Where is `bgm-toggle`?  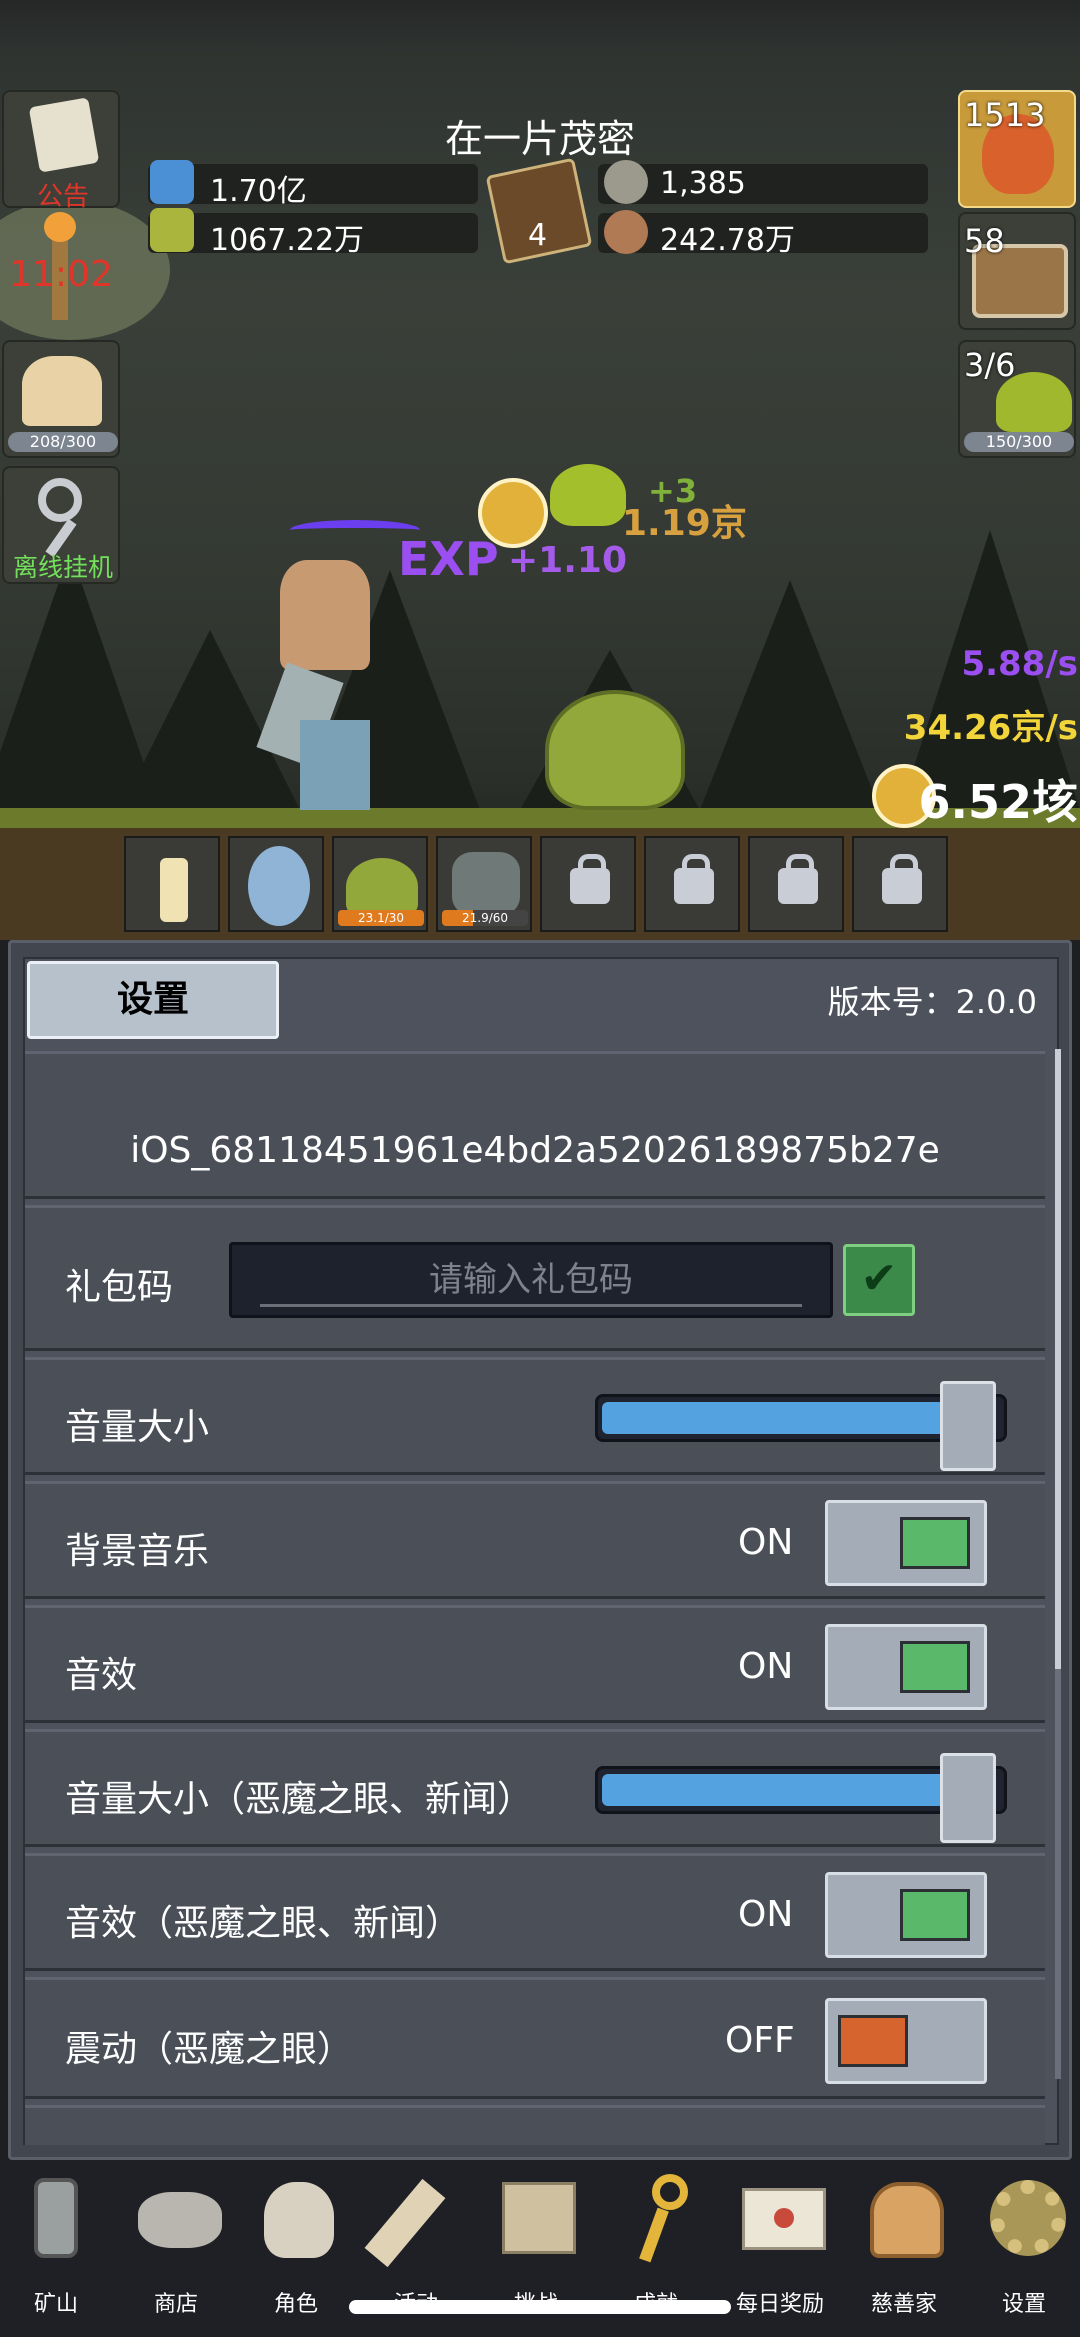
bgm-toggle is located at coordinates (906, 1543).